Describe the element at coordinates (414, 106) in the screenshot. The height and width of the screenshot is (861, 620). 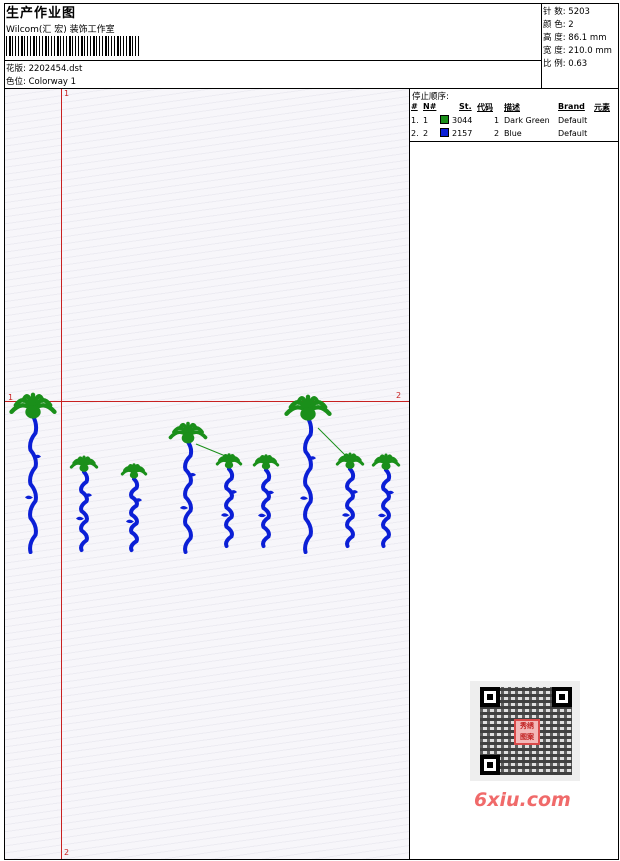
I see `col-header-index: #` at that location.